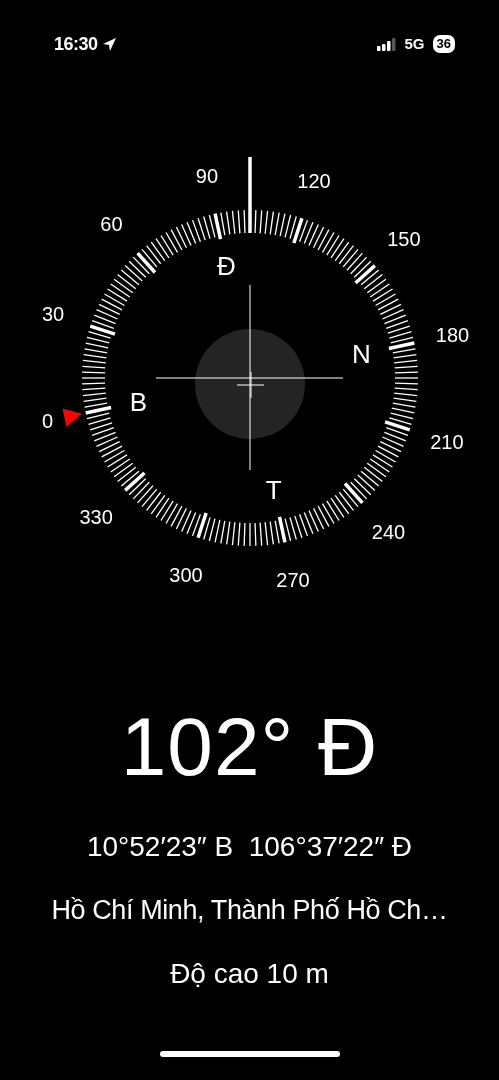  What do you see at coordinates (388, 531) in the screenshot?
I see `degree-label: 240` at bounding box center [388, 531].